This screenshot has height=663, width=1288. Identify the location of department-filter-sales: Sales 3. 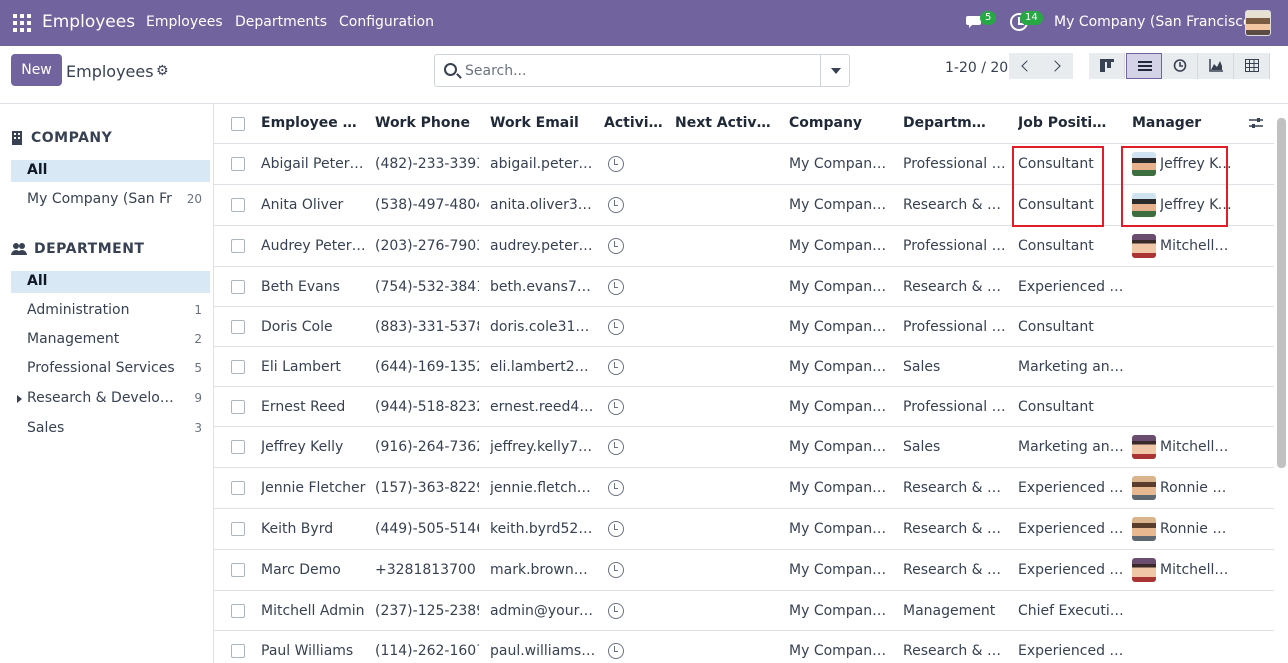
(110, 429).